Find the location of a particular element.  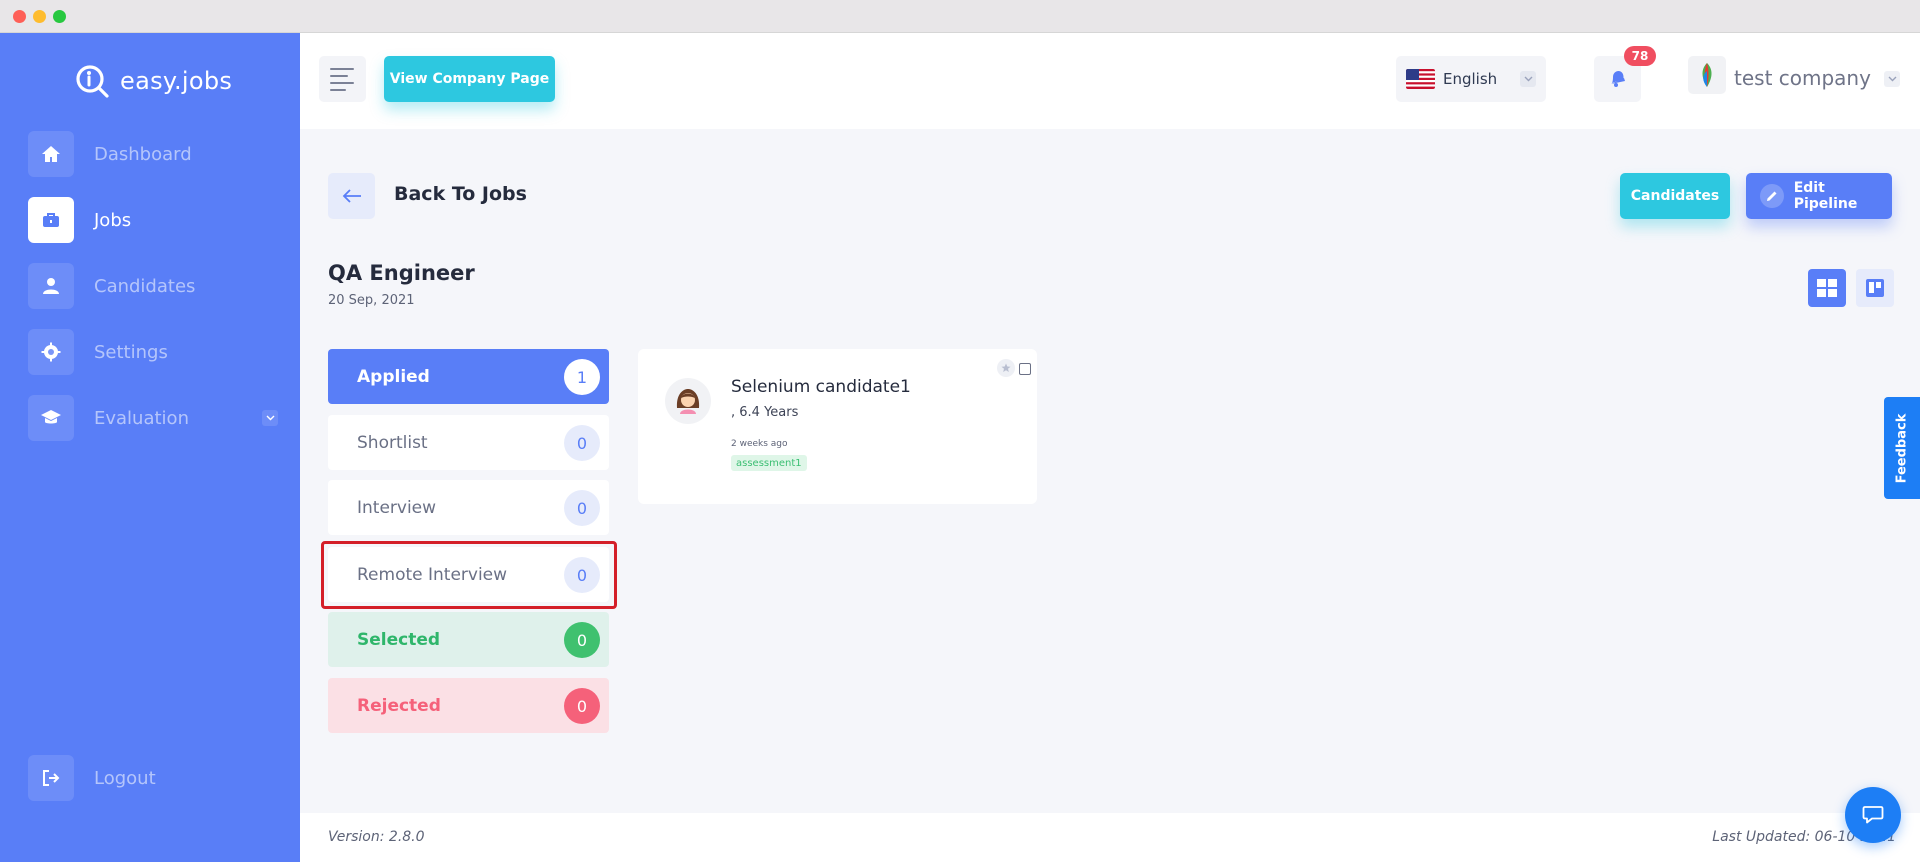

edit-pipeline-button: Edit Pipeline is located at coordinates (1819, 196).